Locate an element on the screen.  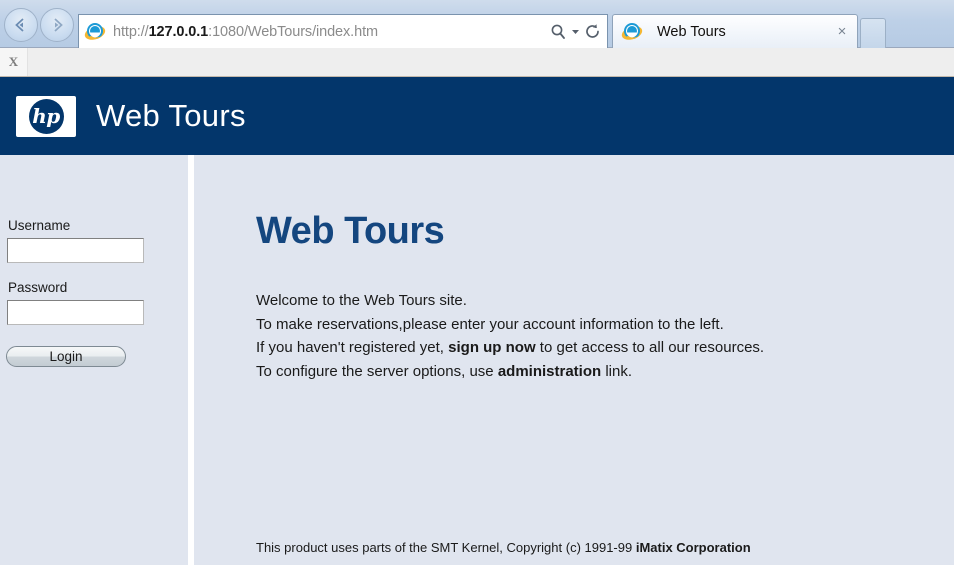
banner-title: Web Tours is located at coordinates (171, 115).